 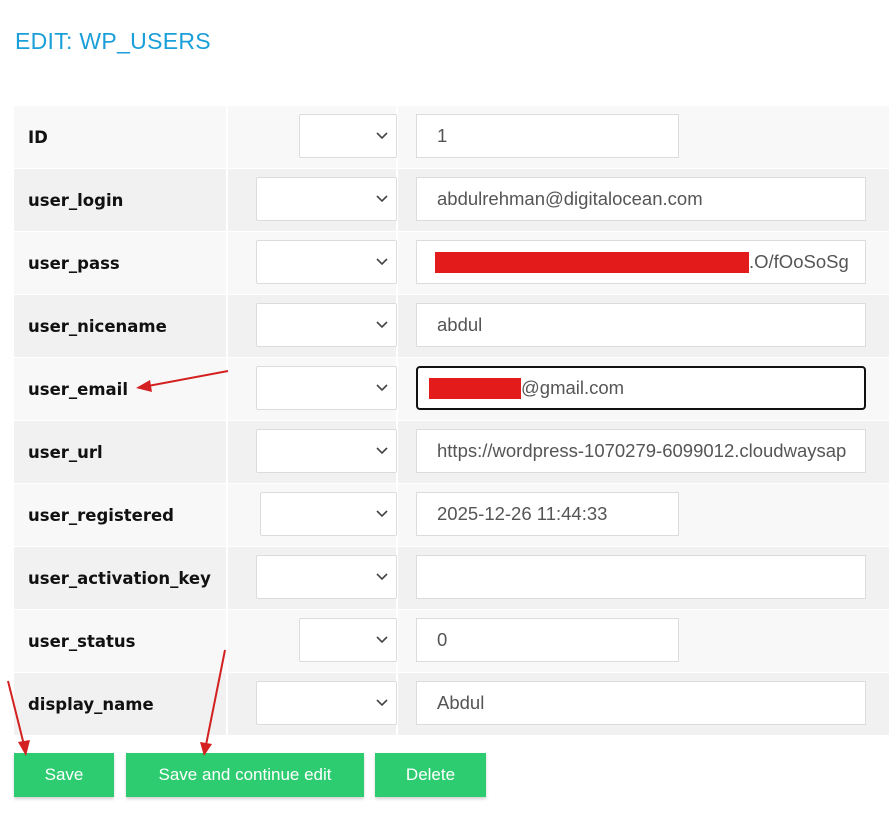 I want to click on field-row-id: ID 1, so click(x=451, y=137).